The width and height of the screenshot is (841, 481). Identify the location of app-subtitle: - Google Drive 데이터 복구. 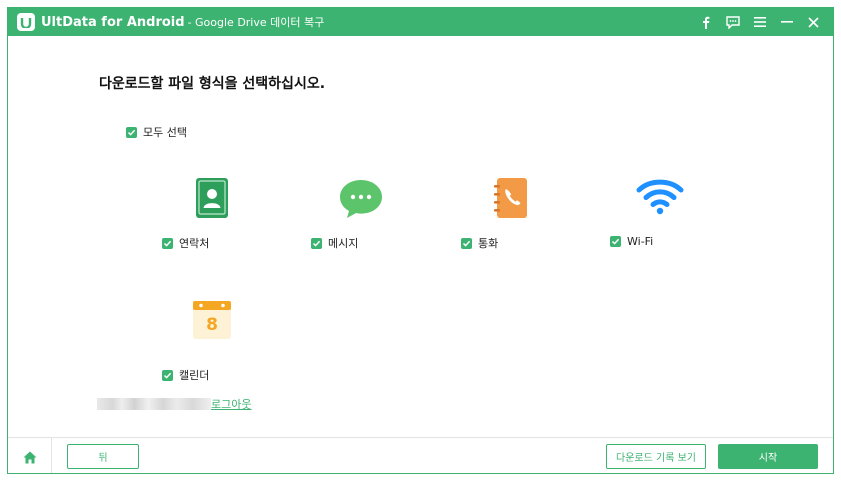
(256, 22).